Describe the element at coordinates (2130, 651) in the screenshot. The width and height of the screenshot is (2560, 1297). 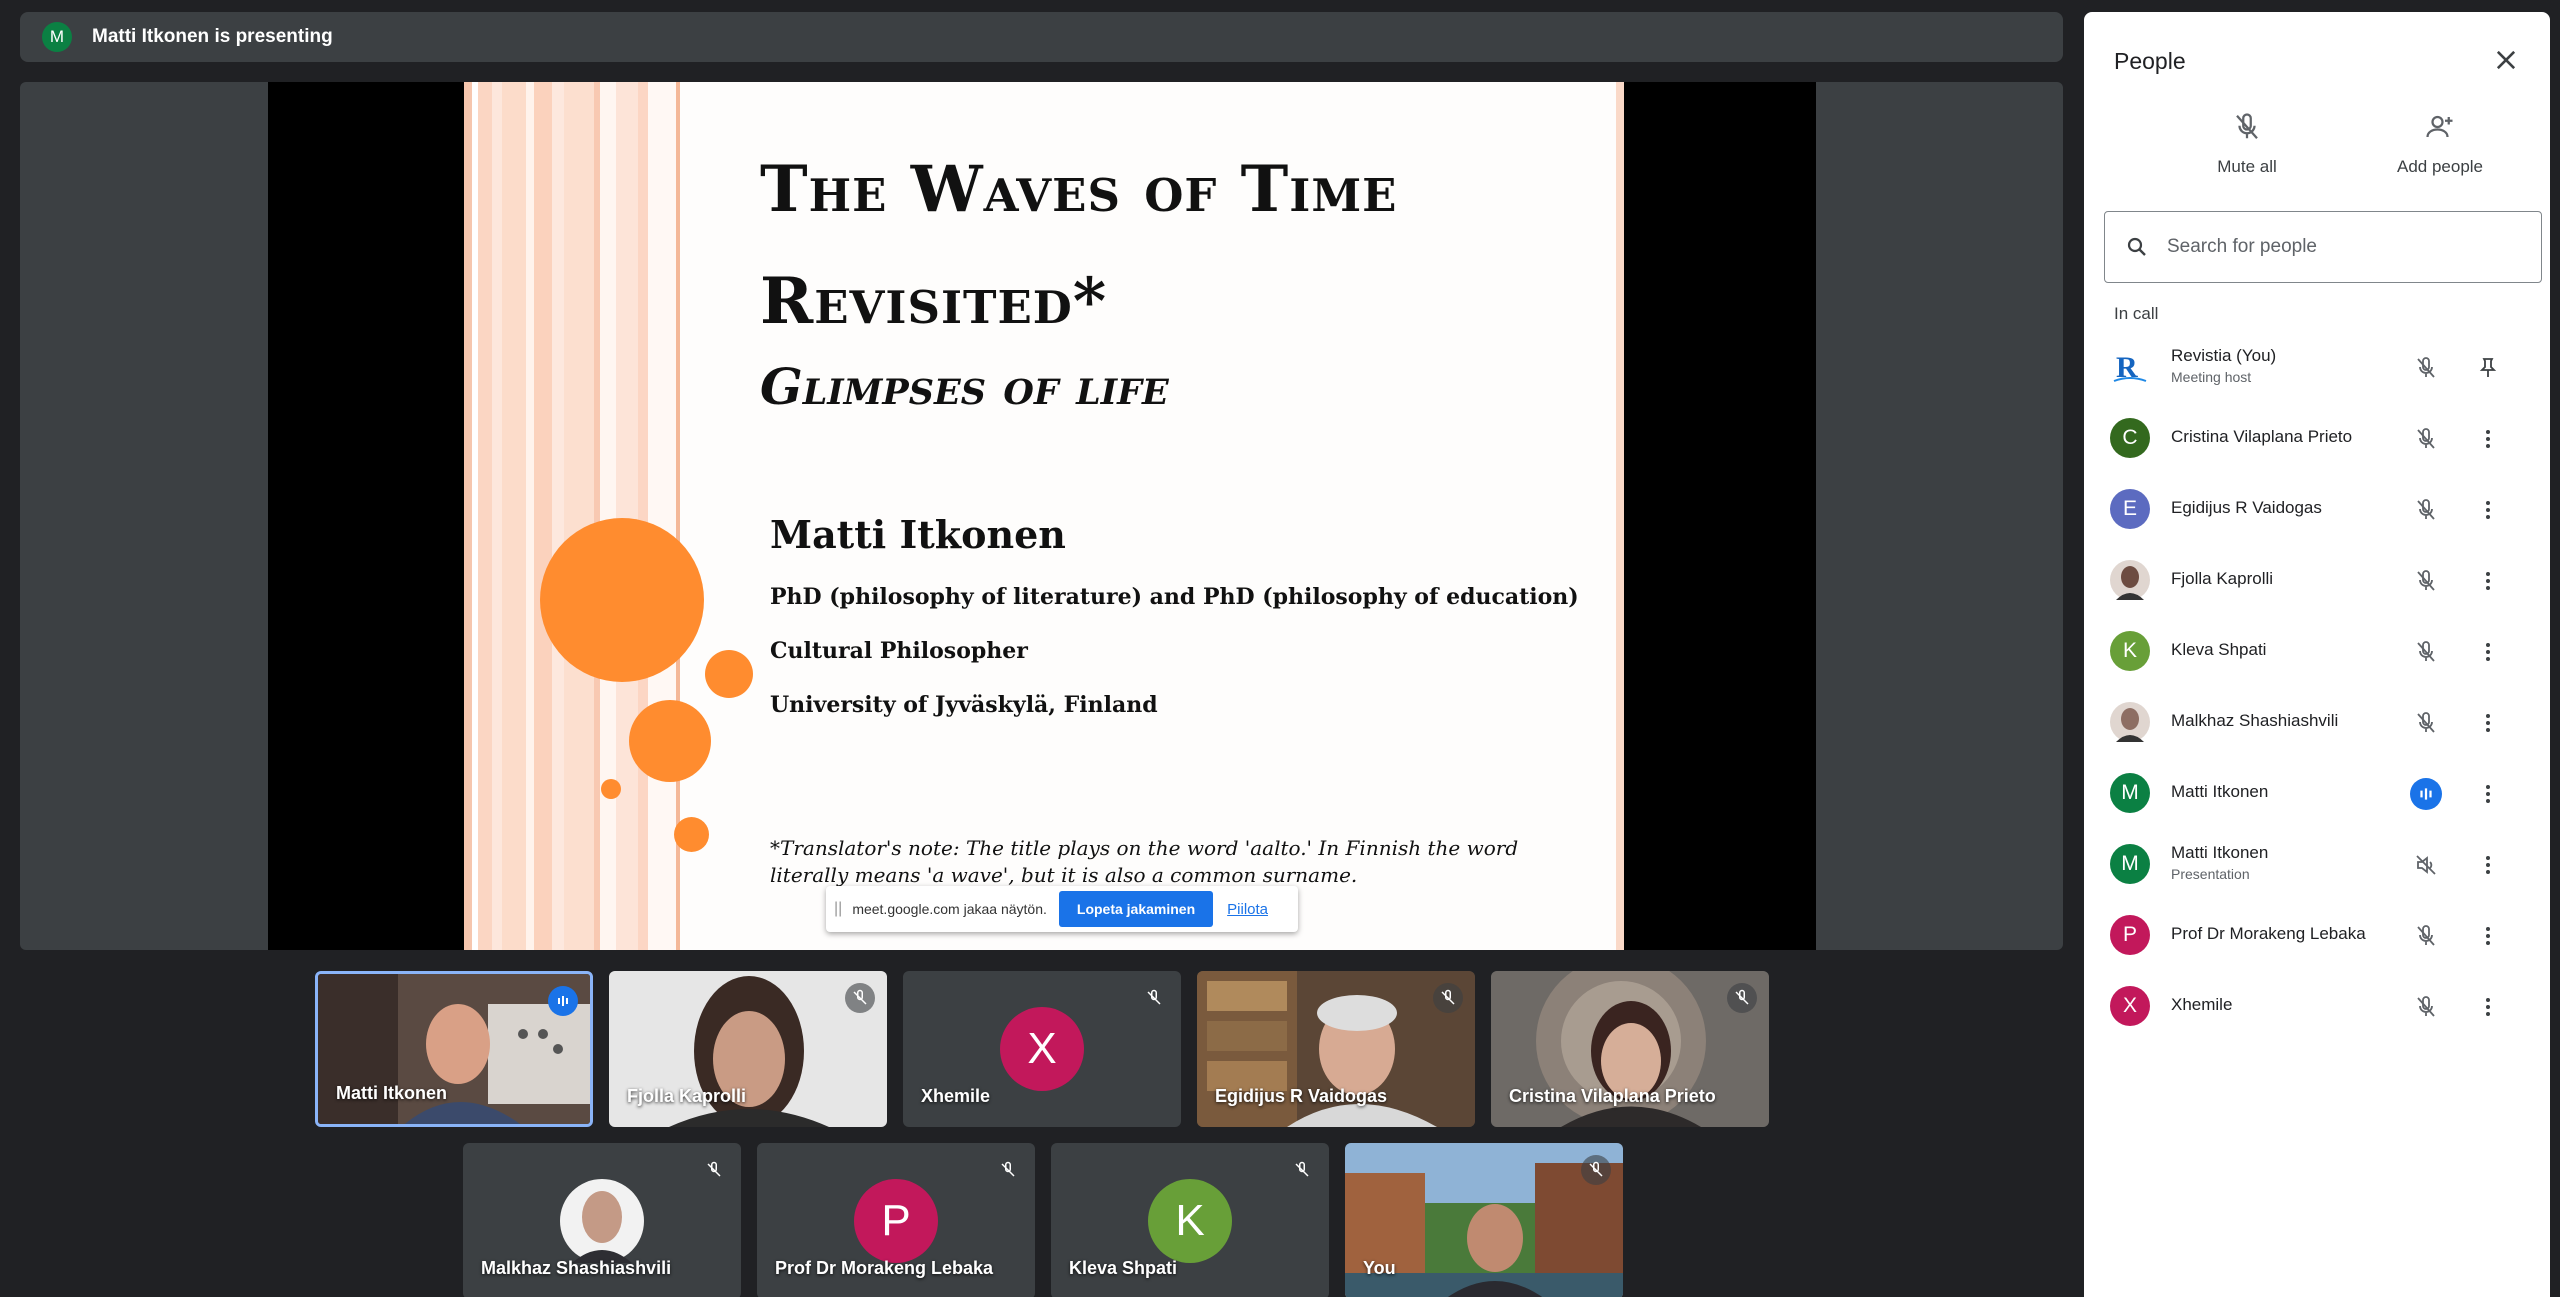
I see `participant-avatar: K` at that location.